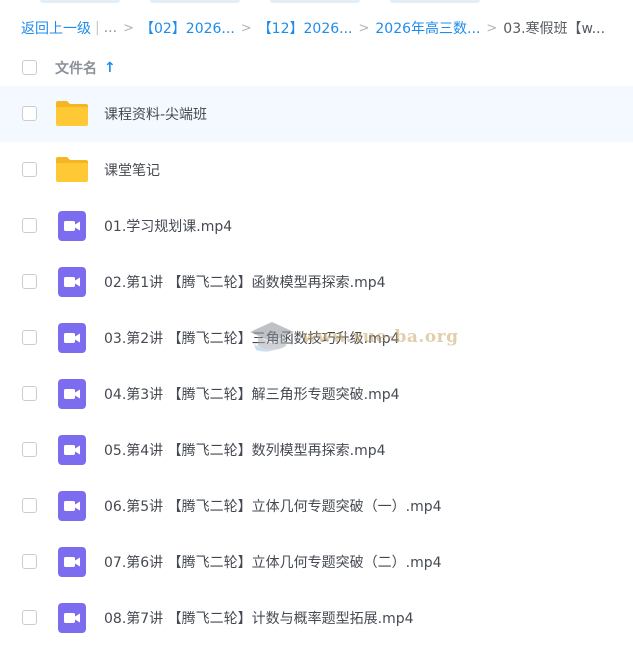 The height and width of the screenshot is (650, 633). What do you see at coordinates (245, 282) in the screenshot?
I see `file-name: 02.第1讲 【腾飞二轮】函数模型再探索.mp4` at bounding box center [245, 282].